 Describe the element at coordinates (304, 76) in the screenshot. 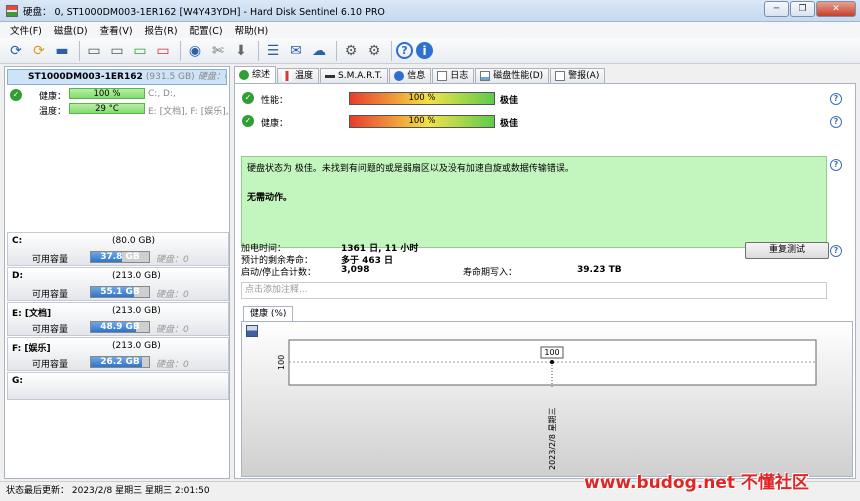

I see `tab-label: 温度` at that location.